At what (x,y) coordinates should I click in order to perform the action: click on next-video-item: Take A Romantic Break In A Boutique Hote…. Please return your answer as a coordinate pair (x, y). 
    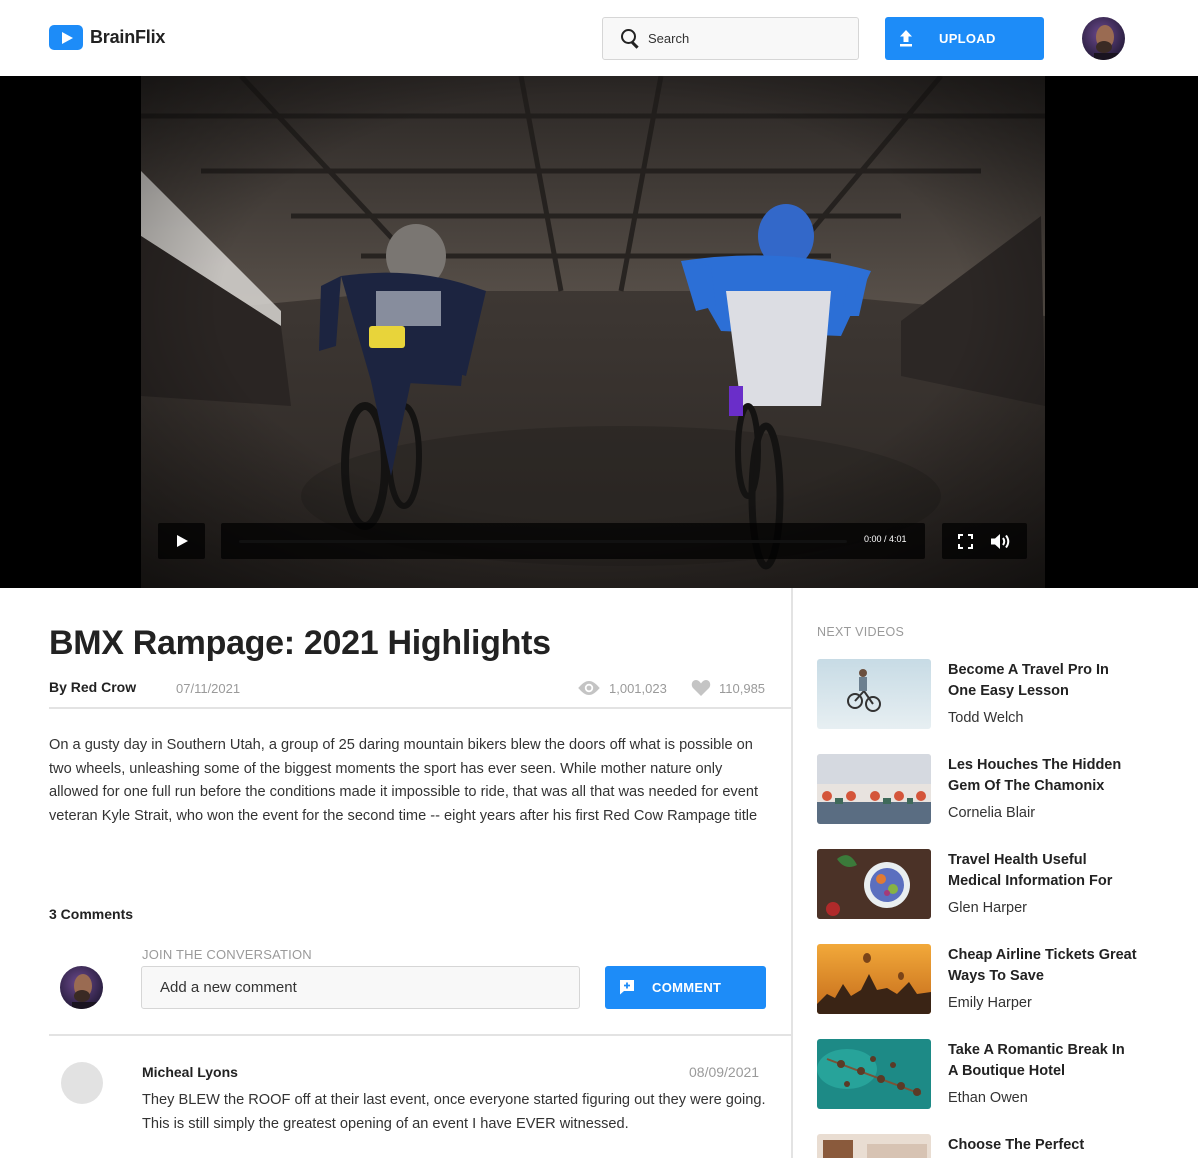
    Looking at the image, I should click on (977, 1074).